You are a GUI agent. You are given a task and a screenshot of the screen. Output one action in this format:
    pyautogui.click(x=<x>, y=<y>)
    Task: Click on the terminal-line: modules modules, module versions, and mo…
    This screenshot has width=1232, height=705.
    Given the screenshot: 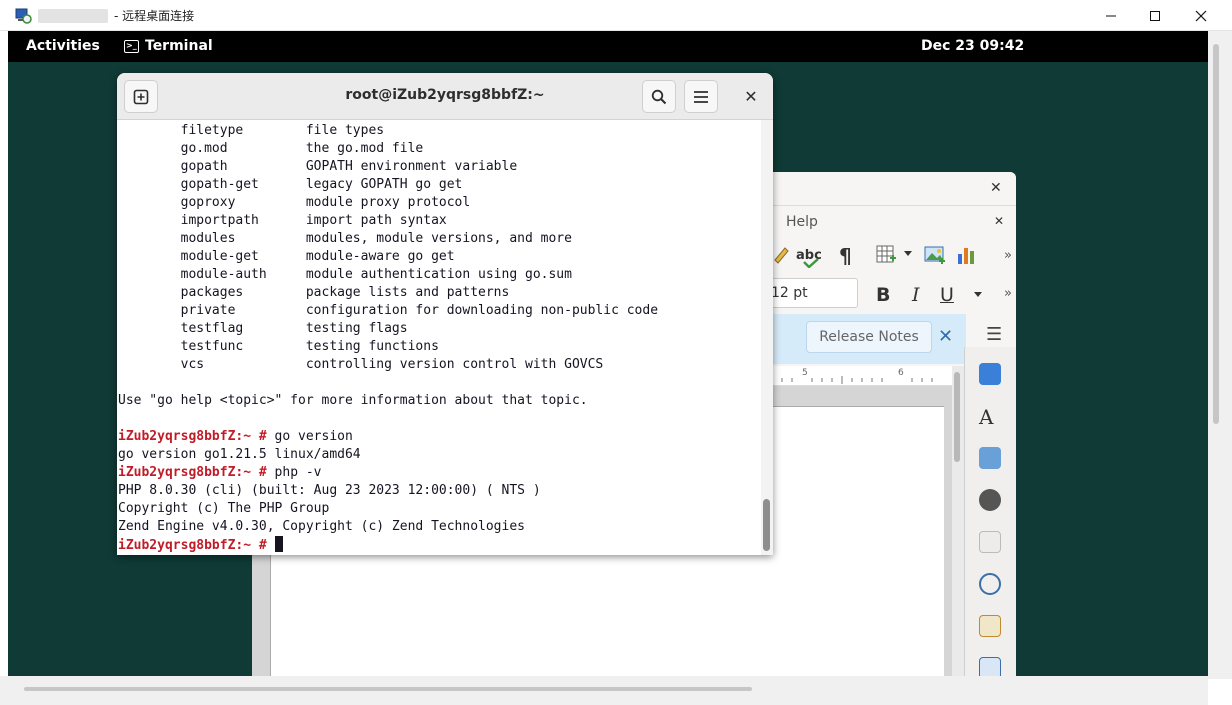 What is the action you would take?
    pyautogui.click(x=439, y=239)
    